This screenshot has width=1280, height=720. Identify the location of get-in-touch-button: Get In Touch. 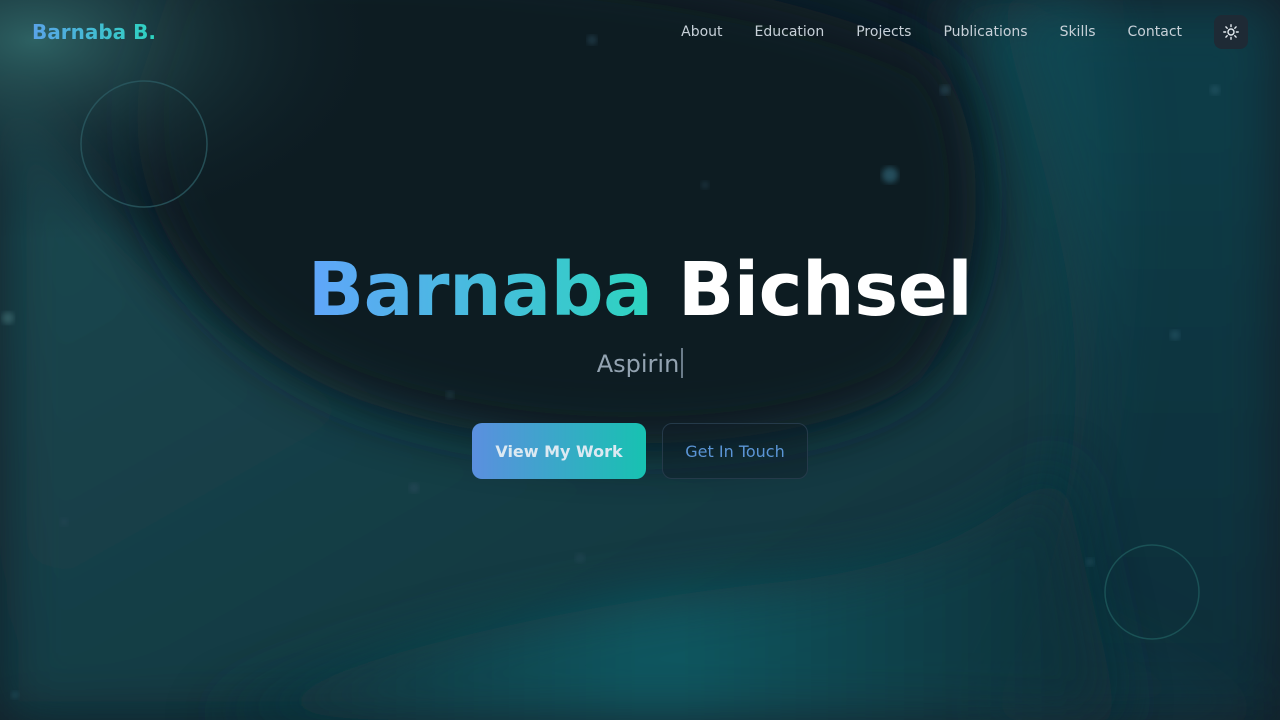
(735, 451).